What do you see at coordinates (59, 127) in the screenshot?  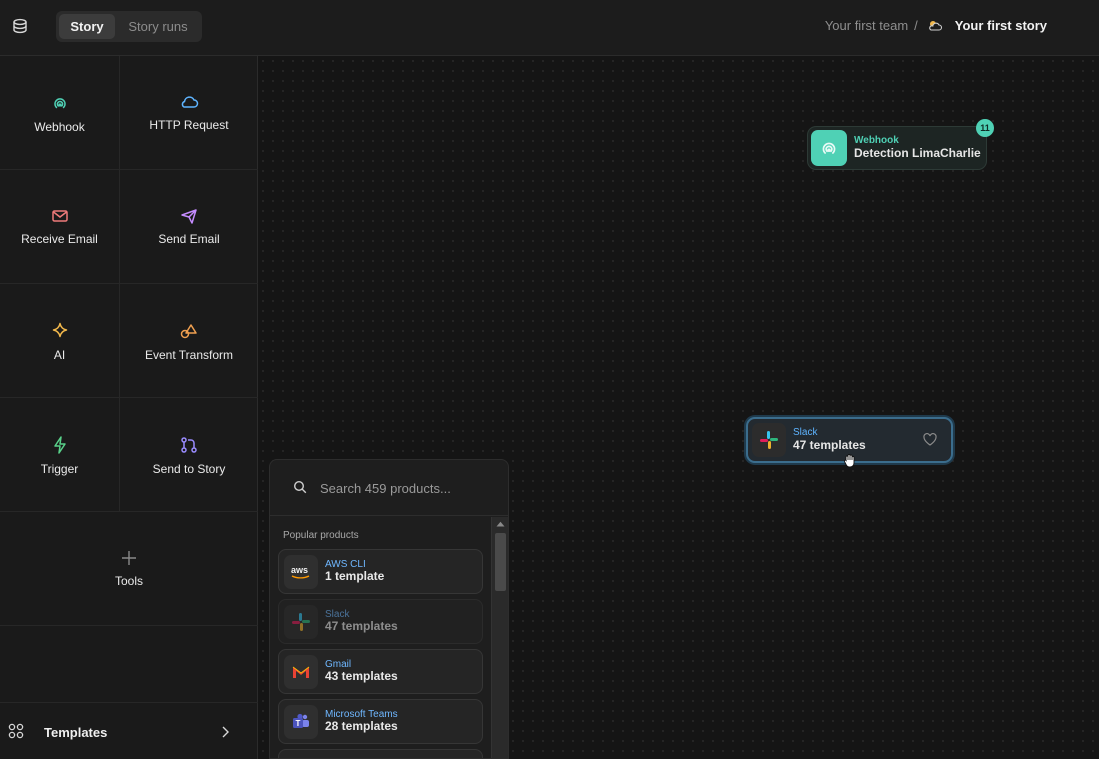 I see `action-label: Webhook` at bounding box center [59, 127].